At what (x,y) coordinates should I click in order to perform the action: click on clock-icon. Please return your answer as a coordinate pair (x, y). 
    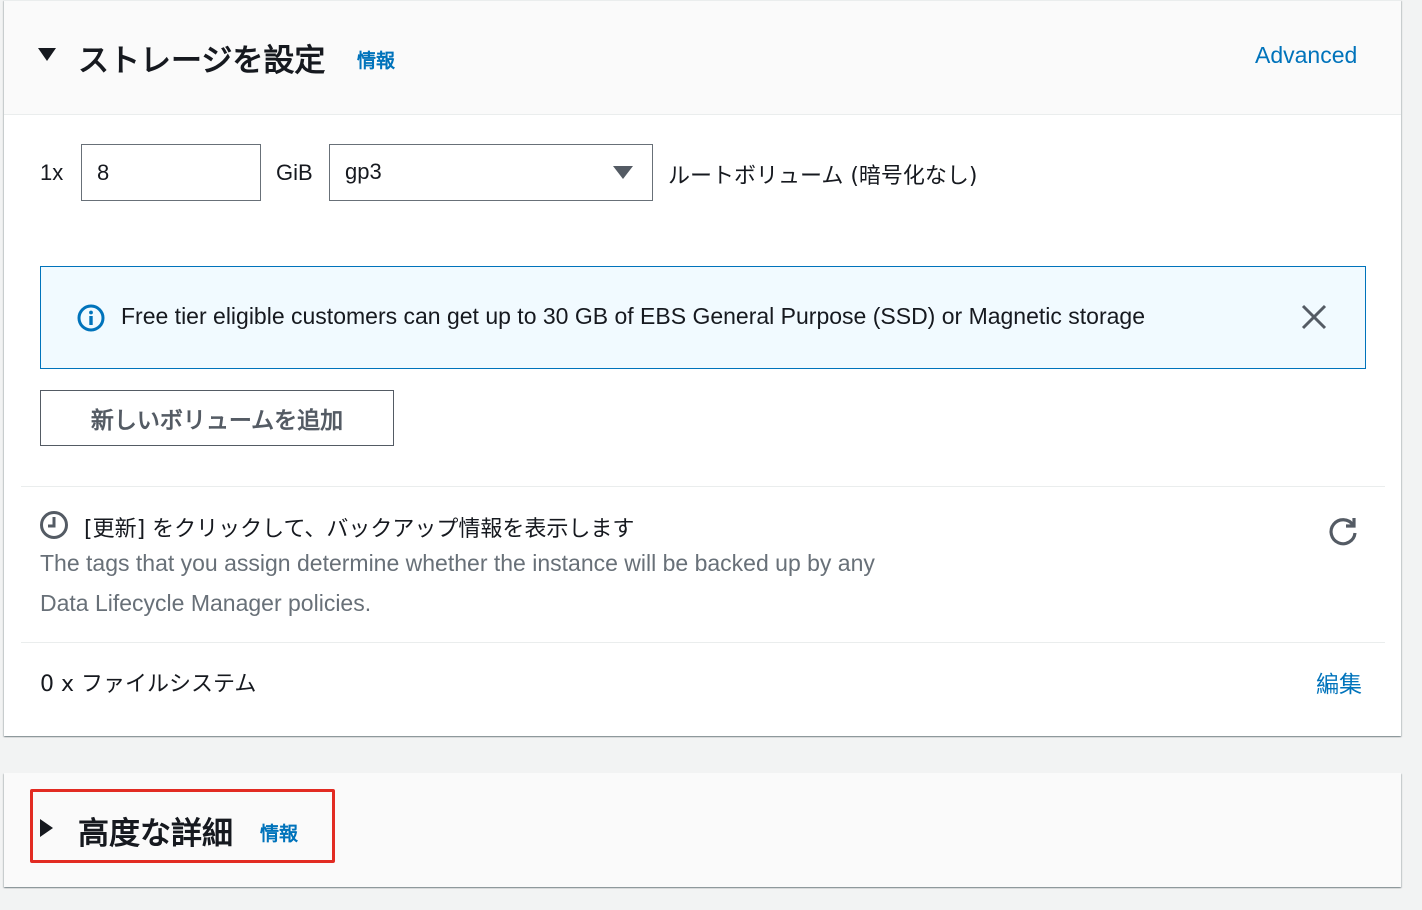
    Looking at the image, I should click on (54, 525).